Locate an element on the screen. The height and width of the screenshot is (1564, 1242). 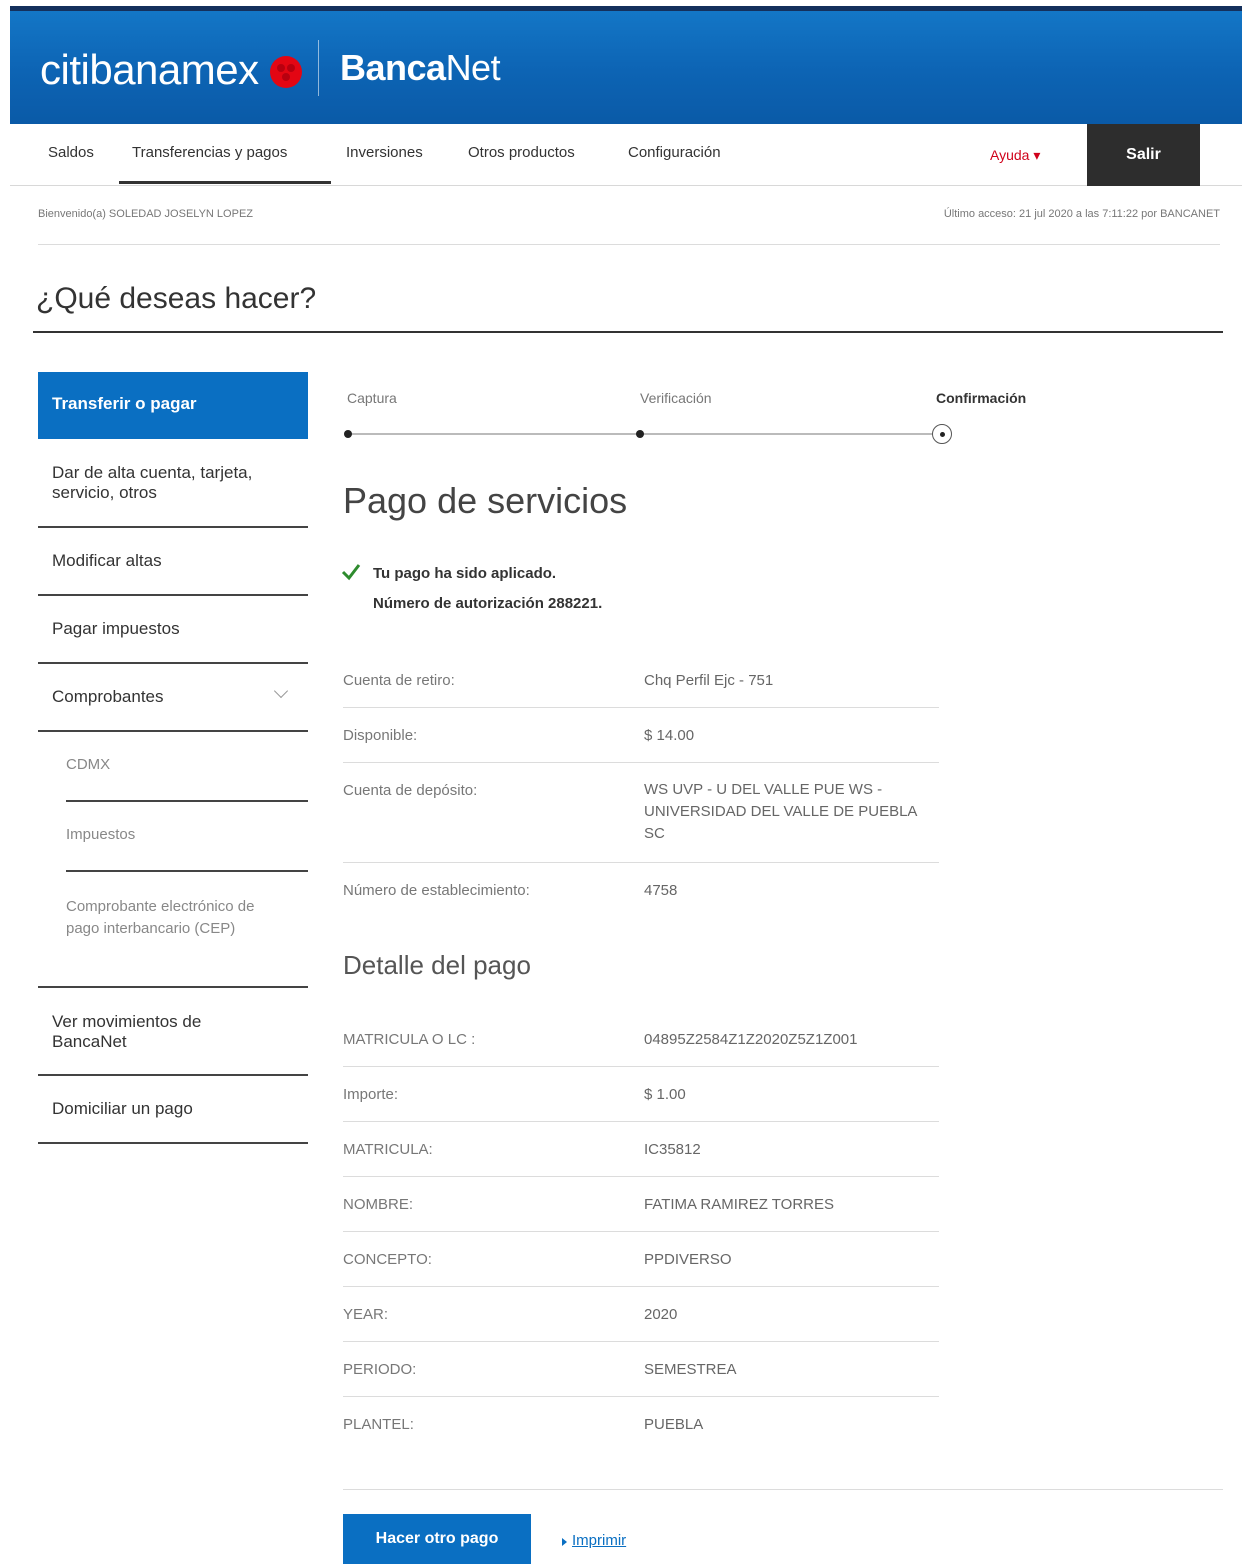
header-top-line is located at coordinates (626, 8).